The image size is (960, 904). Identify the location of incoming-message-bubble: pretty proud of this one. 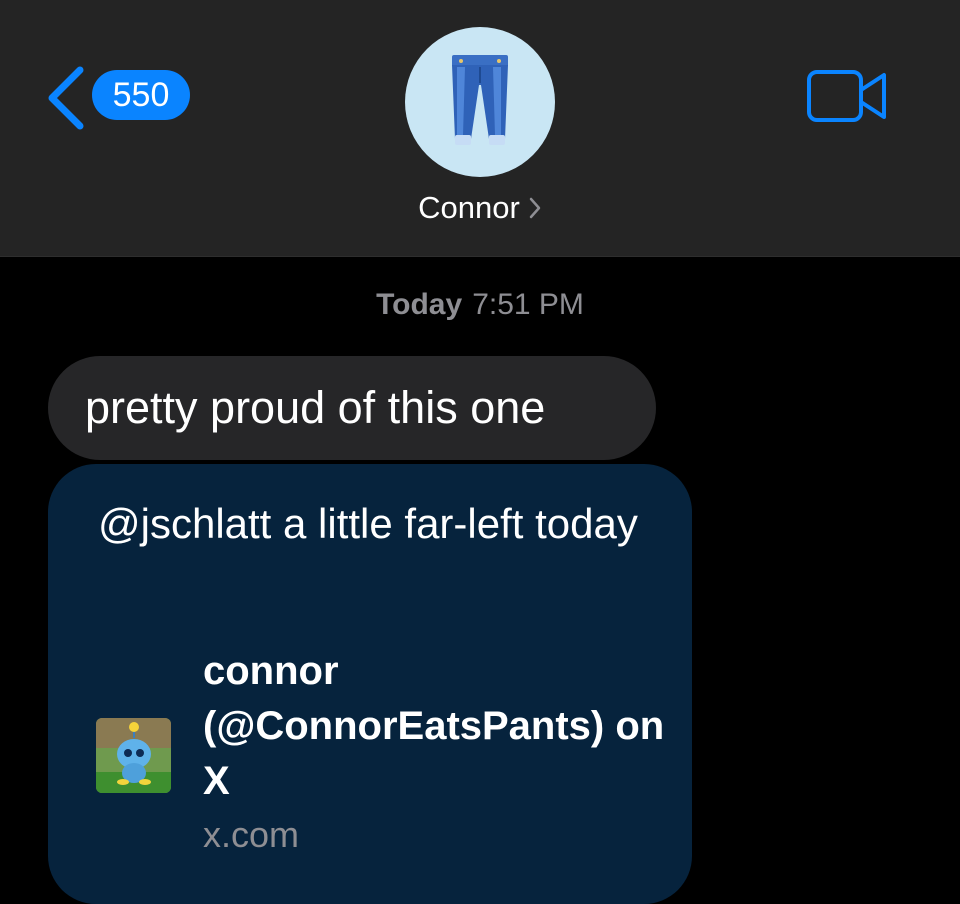
(352, 408).